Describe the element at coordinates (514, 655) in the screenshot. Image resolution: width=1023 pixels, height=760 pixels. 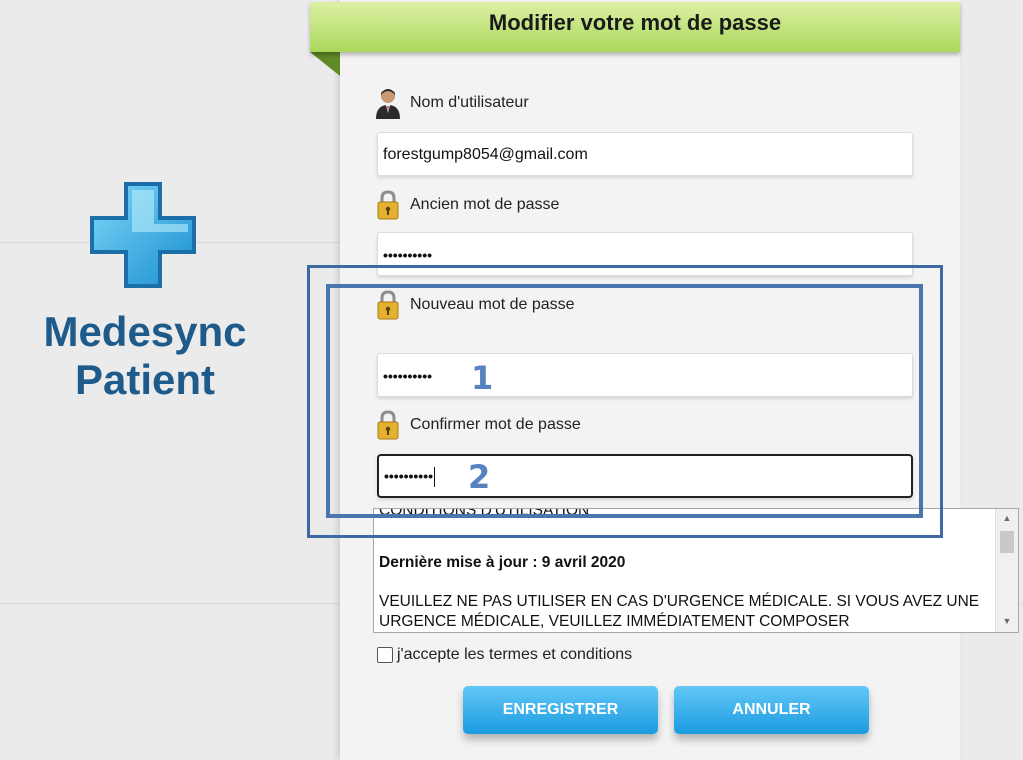
I see `accept-terms-label: j'accepte les termes et conditions` at that location.